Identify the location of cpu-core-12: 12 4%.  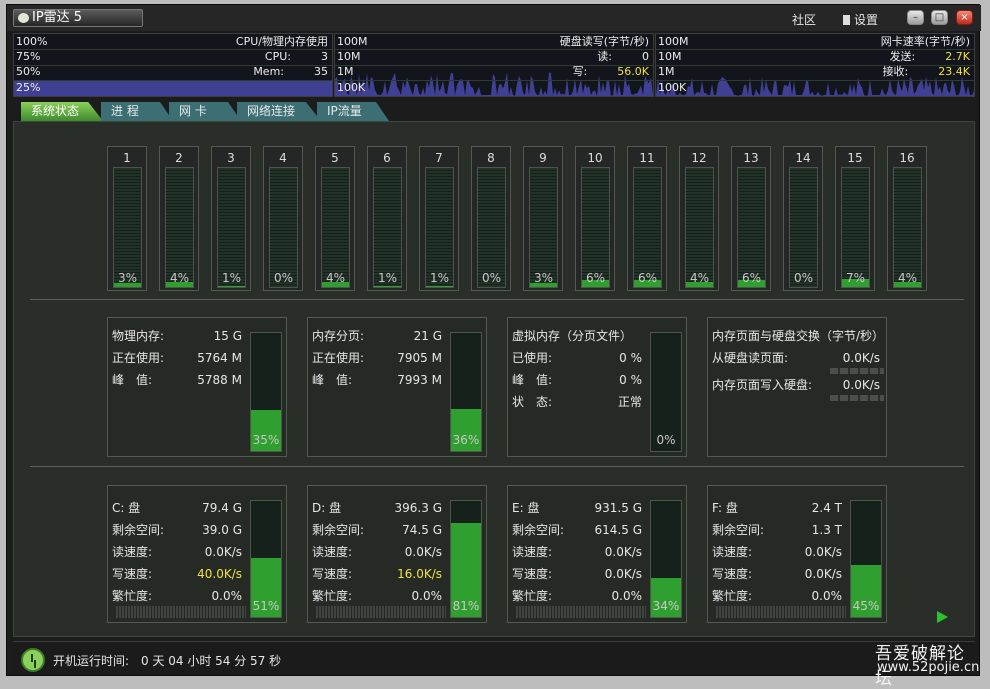
(699, 218).